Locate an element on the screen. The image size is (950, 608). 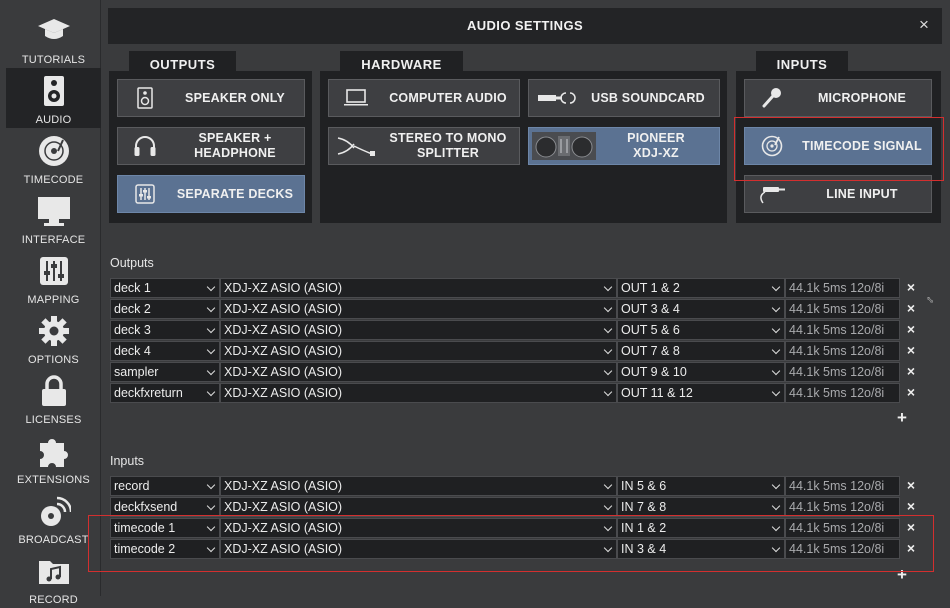
output-name-select: sampler is located at coordinates (165, 372).